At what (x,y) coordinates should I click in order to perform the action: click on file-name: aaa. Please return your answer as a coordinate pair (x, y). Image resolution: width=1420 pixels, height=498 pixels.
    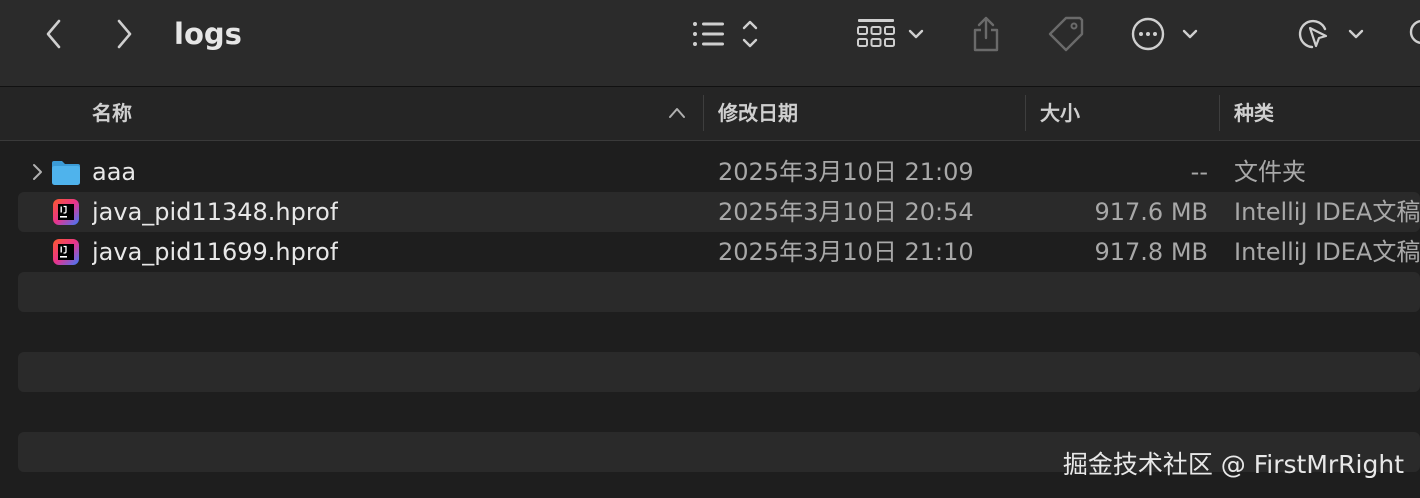
    Looking at the image, I should click on (114, 172).